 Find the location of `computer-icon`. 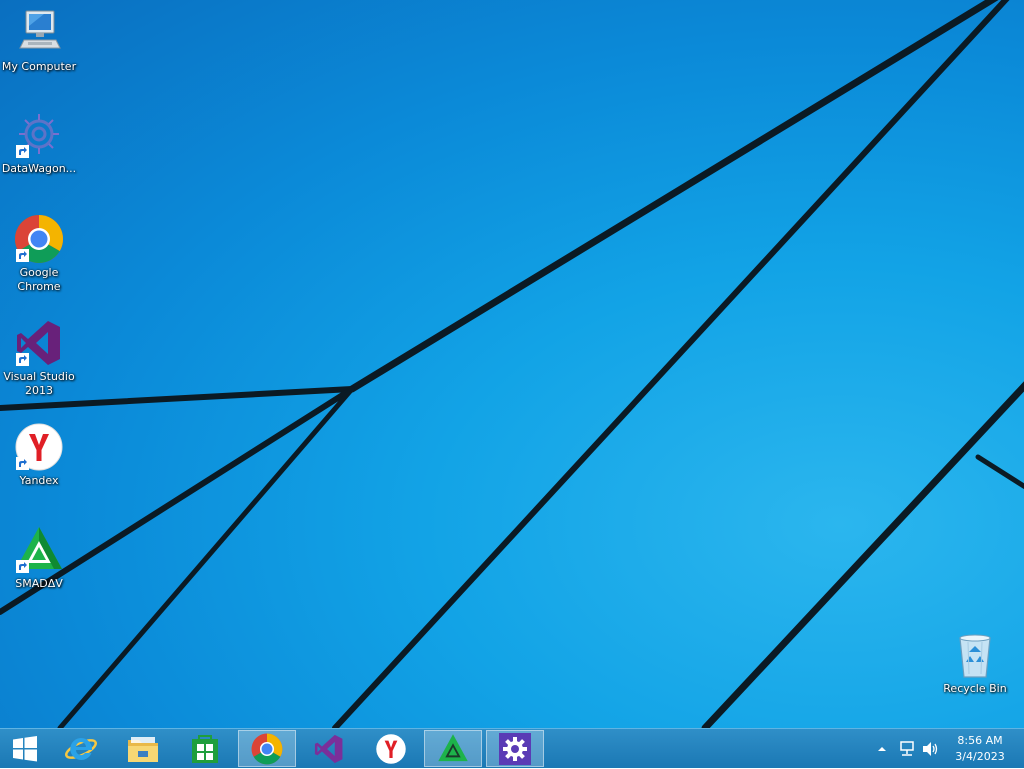

computer-icon is located at coordinates (39, 33).